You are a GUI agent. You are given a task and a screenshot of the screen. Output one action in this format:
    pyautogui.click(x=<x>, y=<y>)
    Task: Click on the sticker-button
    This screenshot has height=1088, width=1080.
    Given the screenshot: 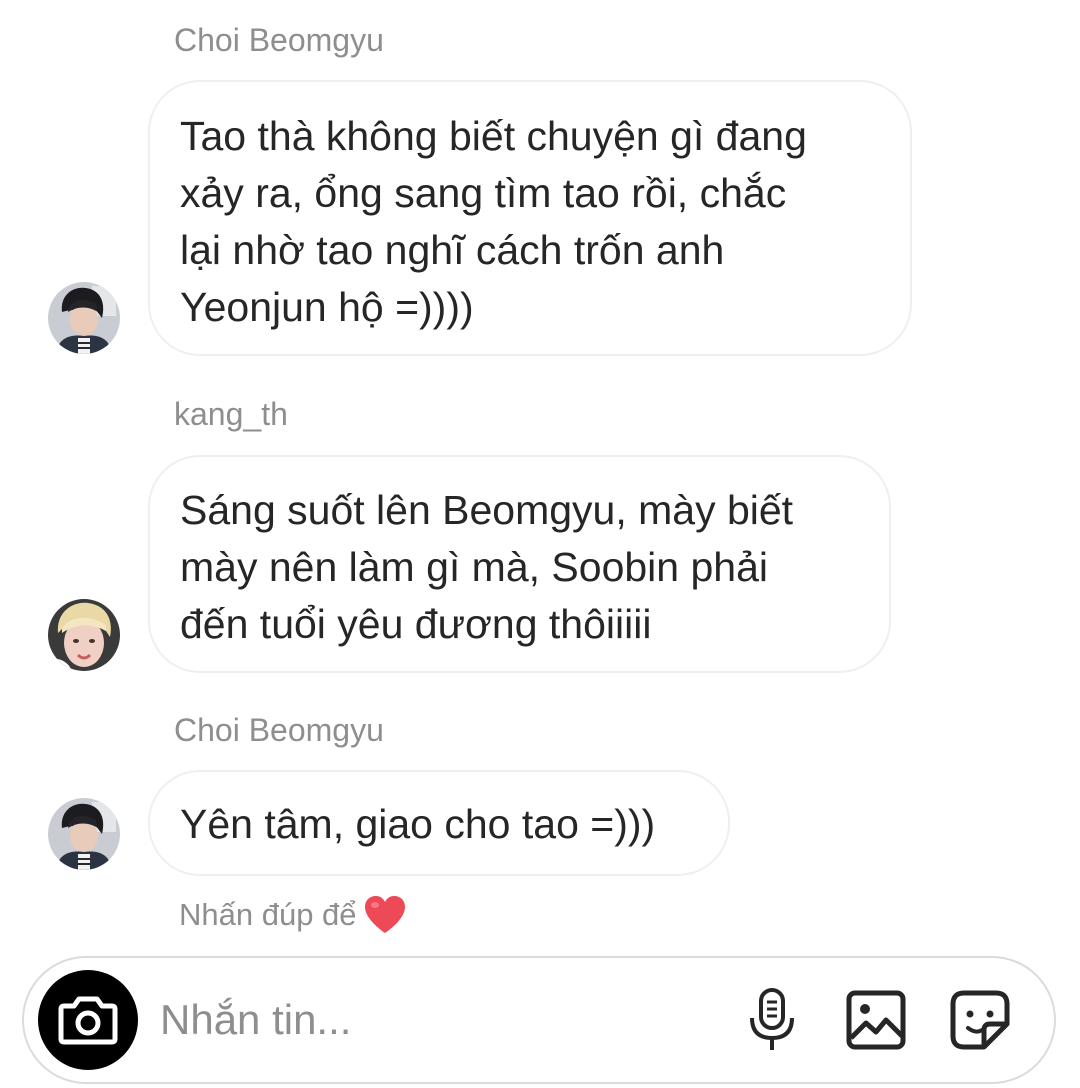 What is the action you would take?
    pyautogui.click(x=980, y=1020)
    